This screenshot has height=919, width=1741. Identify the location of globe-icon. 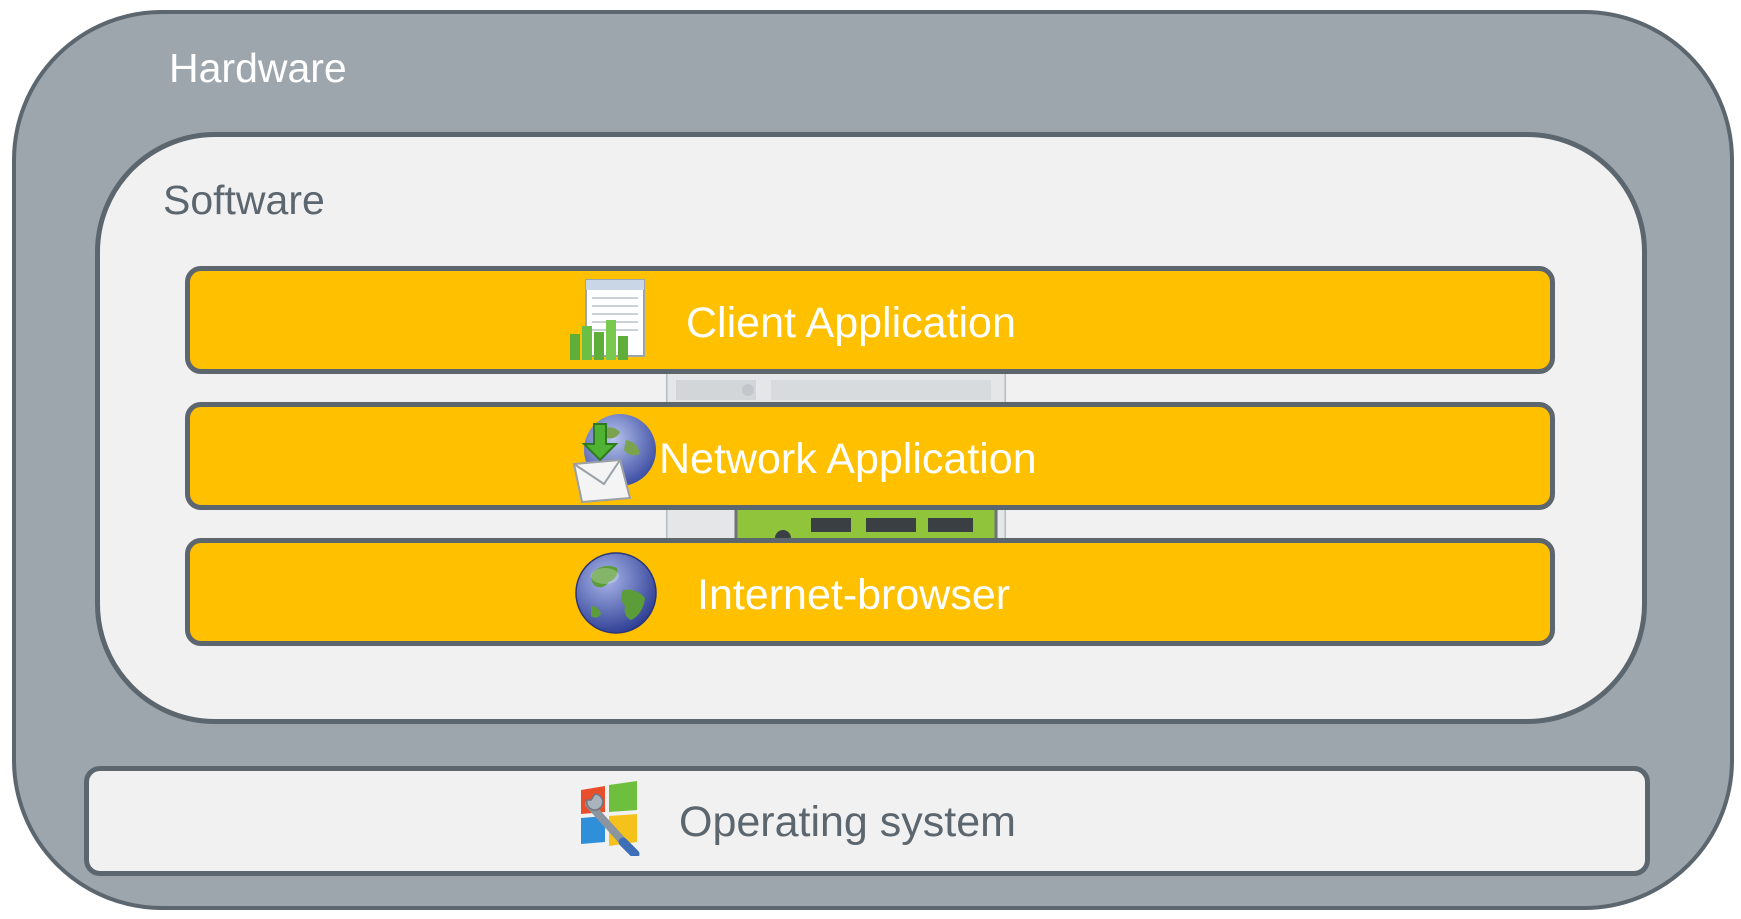
(616, 593).